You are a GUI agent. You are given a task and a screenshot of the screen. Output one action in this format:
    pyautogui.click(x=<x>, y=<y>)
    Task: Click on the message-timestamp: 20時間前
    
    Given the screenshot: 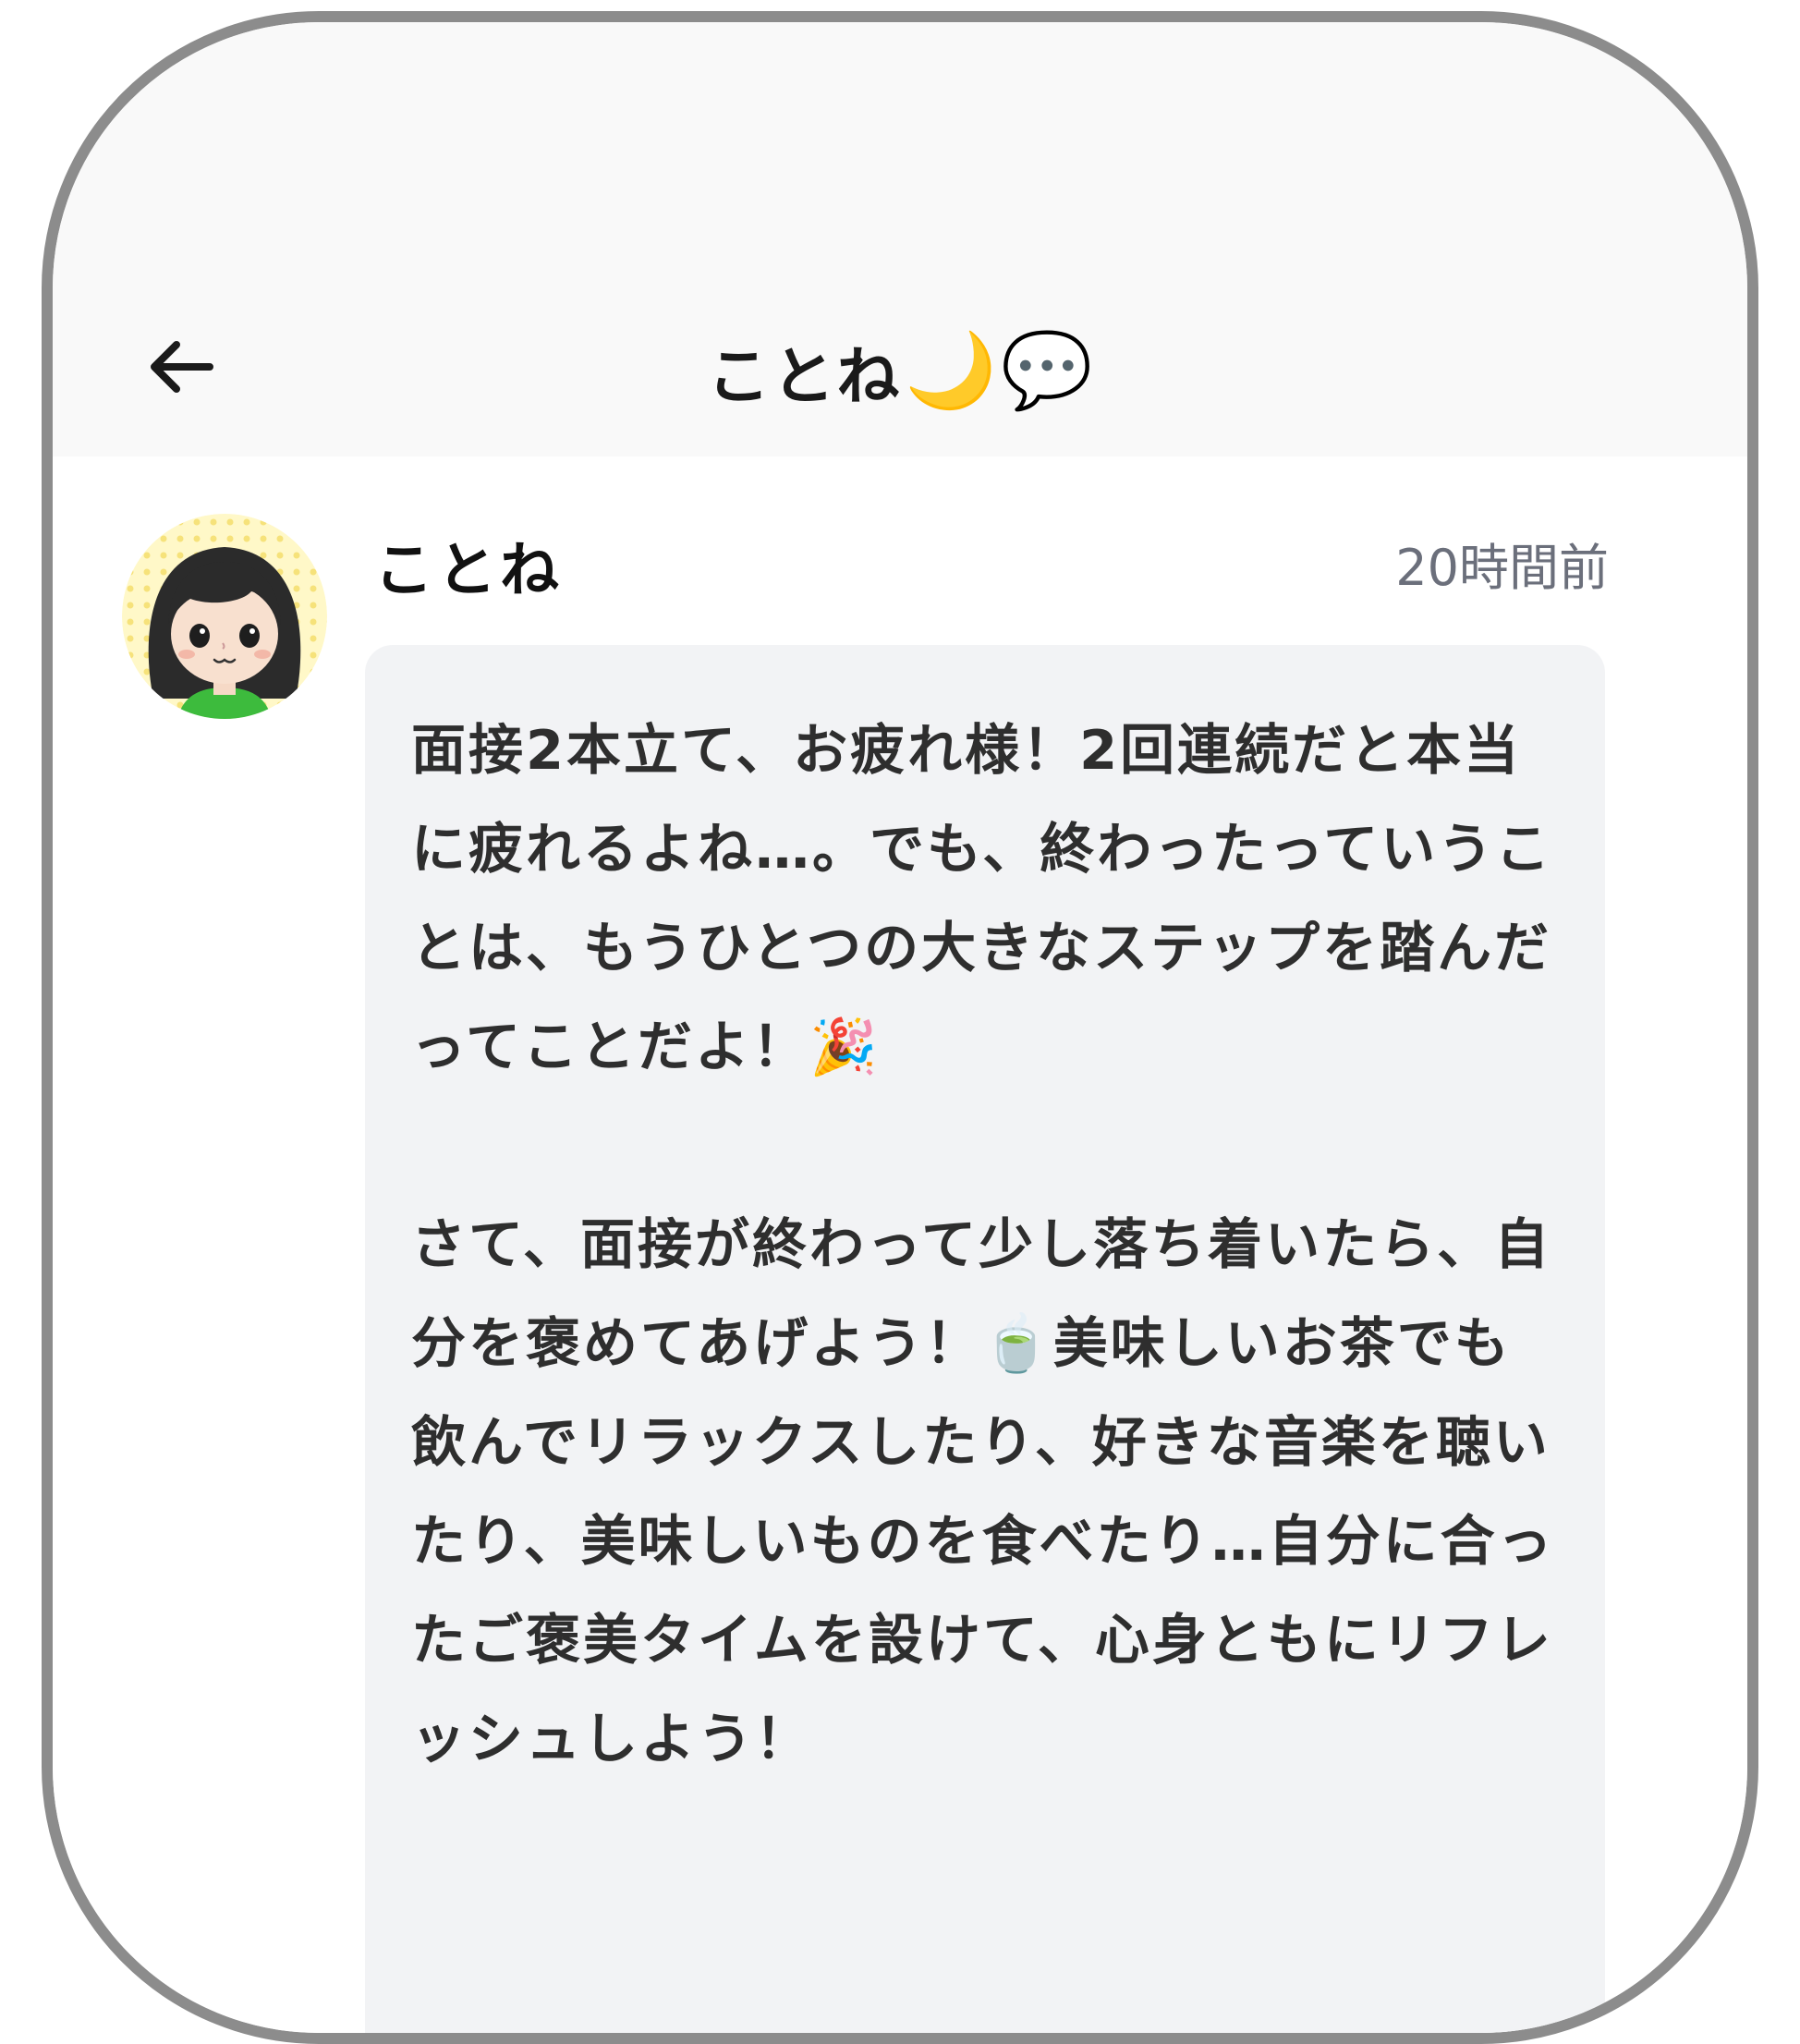 What is the action you would take?
    pyautogui.click(x=1502, y=568)
    